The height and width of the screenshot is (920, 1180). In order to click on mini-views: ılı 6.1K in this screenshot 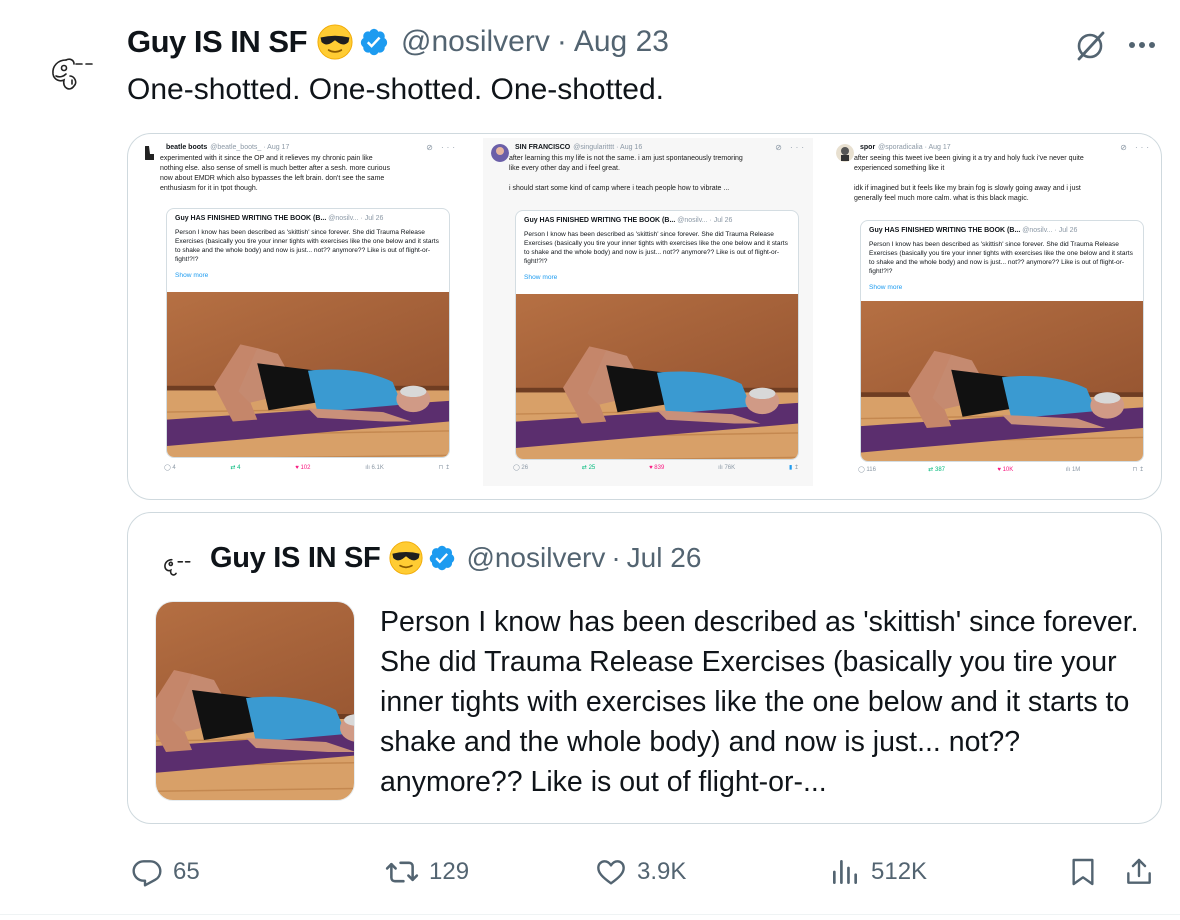, I will do `click(374, 467)`.